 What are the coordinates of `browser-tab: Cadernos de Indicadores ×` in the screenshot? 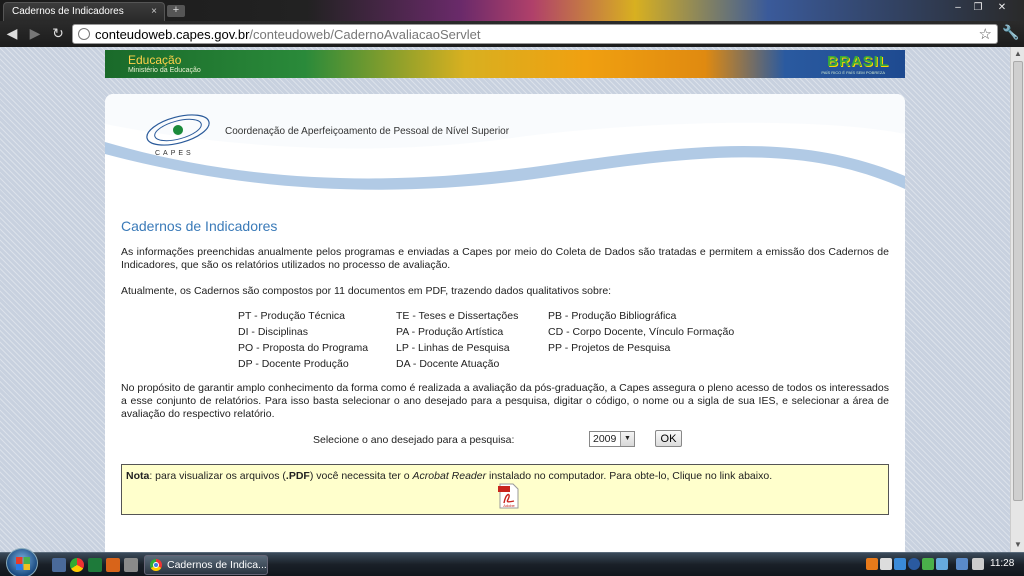 It's located at (84, 11).